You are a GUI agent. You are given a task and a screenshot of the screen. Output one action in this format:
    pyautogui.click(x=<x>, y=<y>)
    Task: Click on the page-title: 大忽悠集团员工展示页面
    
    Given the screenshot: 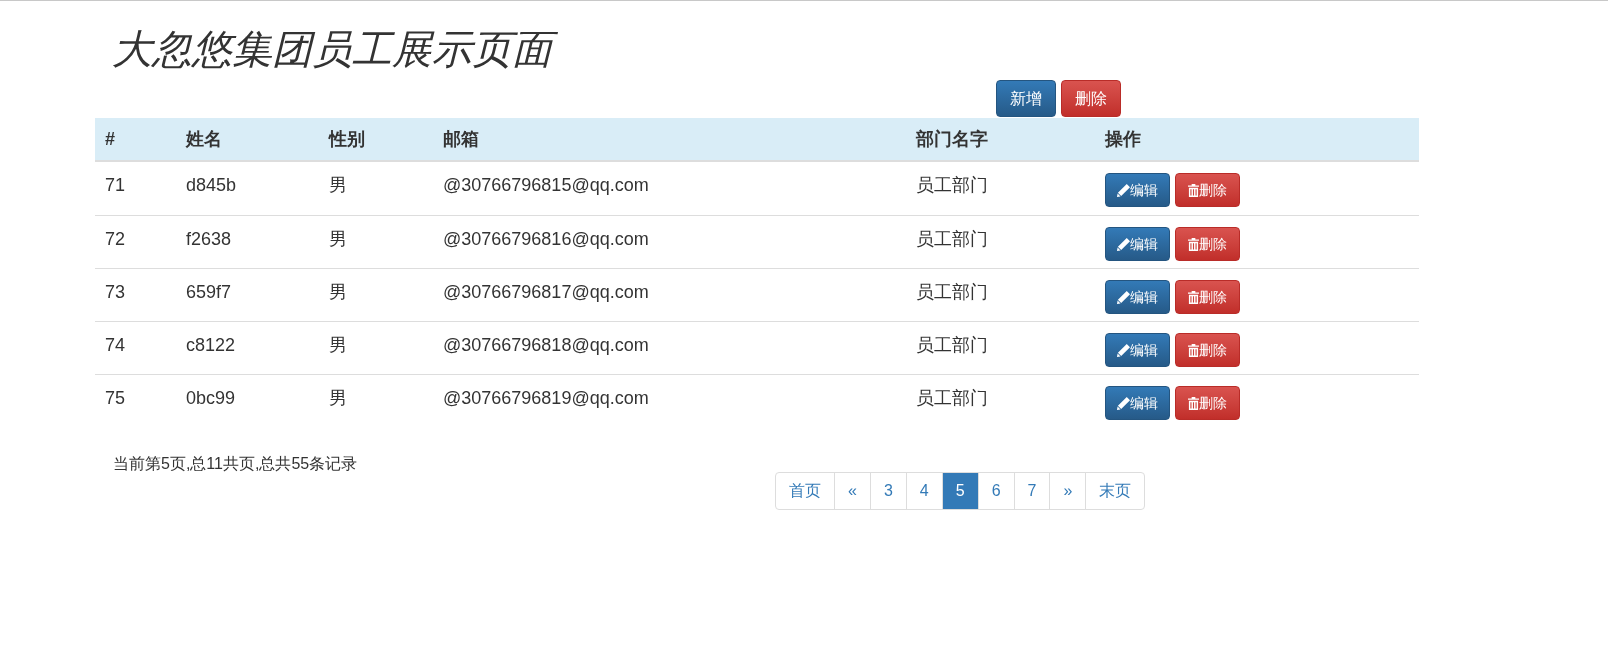 What is the action you would take?
    pyautogui.click(x=337, y=49)
    